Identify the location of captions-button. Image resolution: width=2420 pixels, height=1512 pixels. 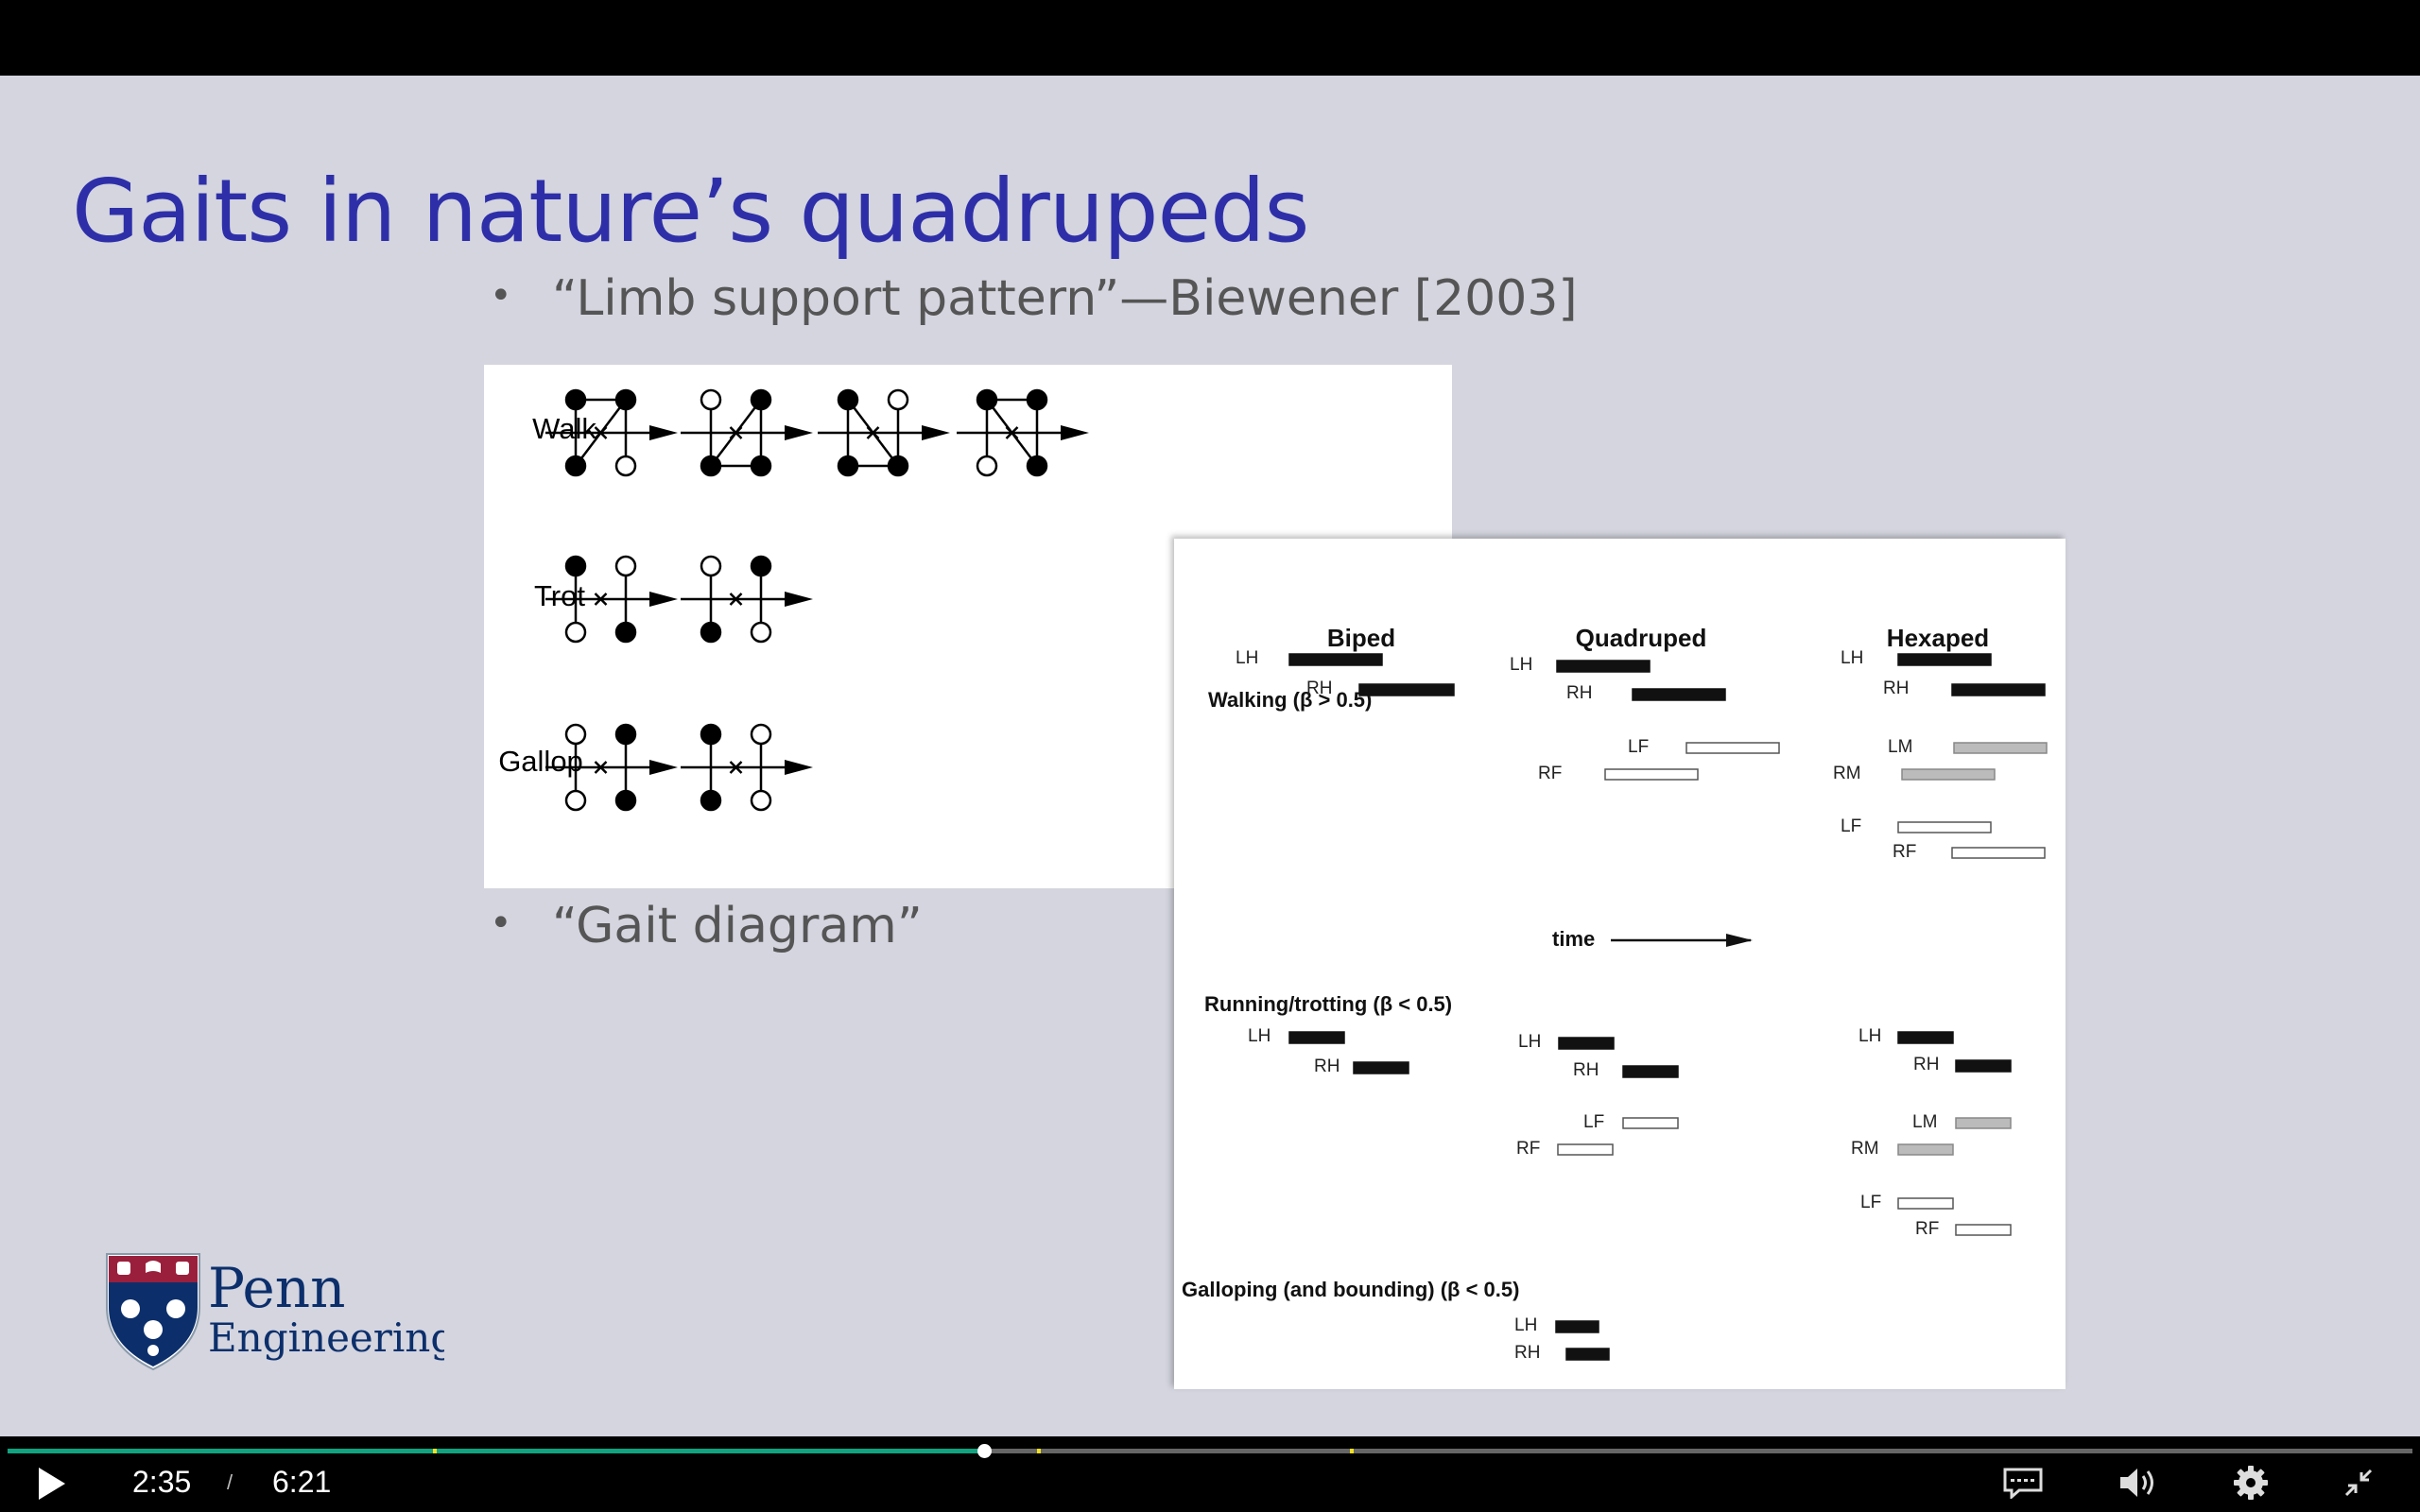
(2023, 1485).